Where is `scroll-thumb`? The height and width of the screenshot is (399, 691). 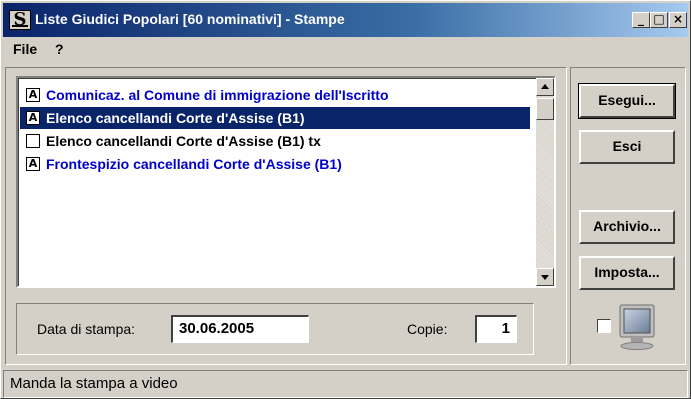 scroll-thumb is located at coordinates (545, 109).